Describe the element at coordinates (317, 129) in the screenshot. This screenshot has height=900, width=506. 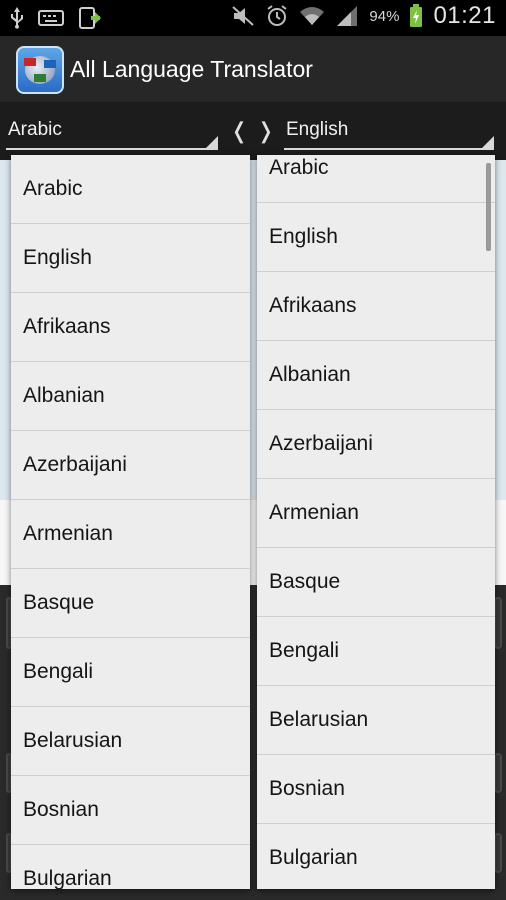
I see `target-language-value: English` at that location.